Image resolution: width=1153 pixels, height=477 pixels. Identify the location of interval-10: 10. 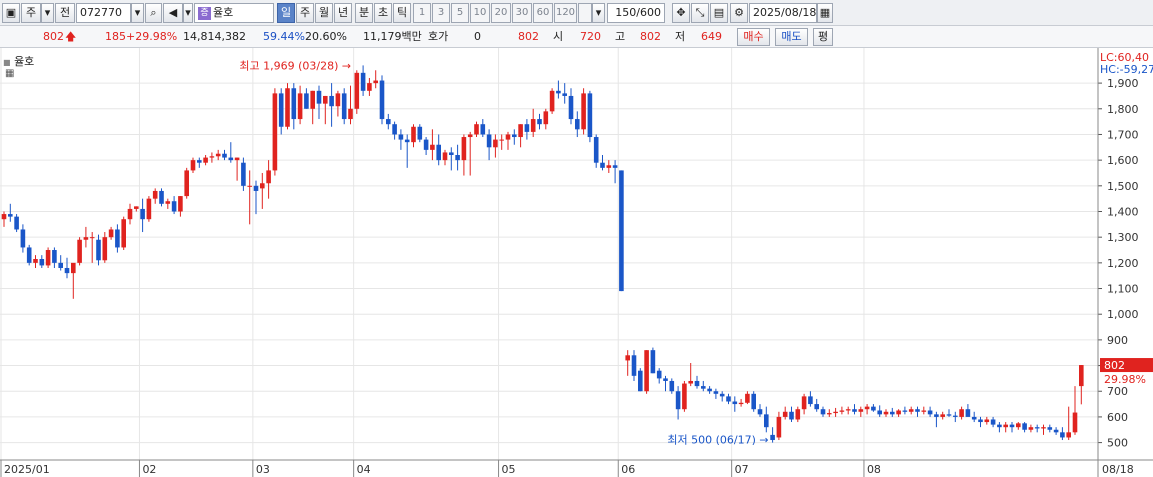
(480, 13).